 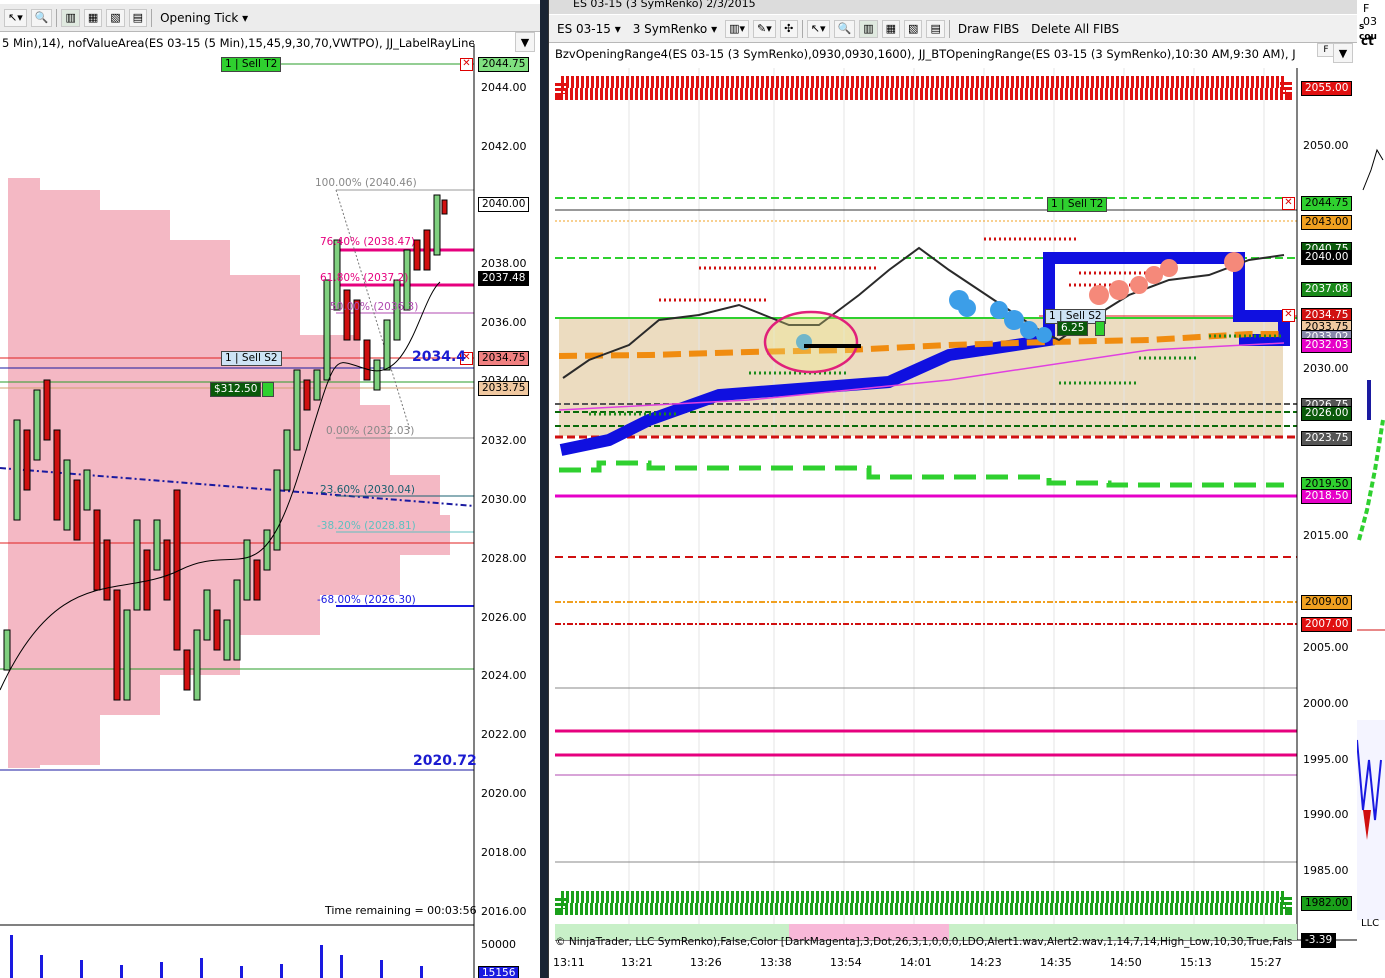 What do you see at coordinates (504, 388) in the screenshot?
I see `price-tag: 2033.75` at bounding box center [504, 388].